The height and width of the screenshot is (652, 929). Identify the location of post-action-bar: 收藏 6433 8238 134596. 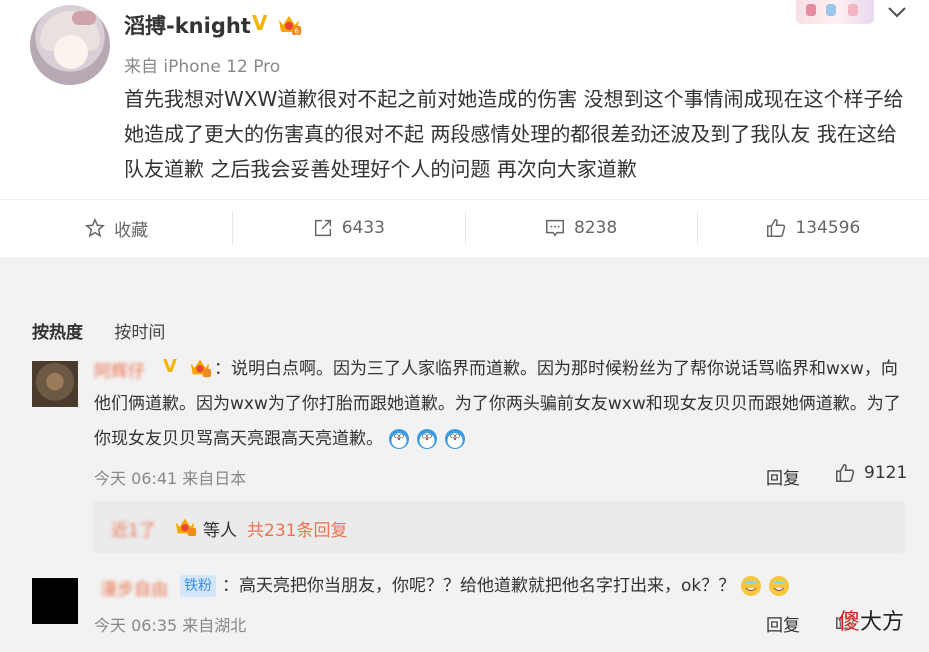
(464, 228).